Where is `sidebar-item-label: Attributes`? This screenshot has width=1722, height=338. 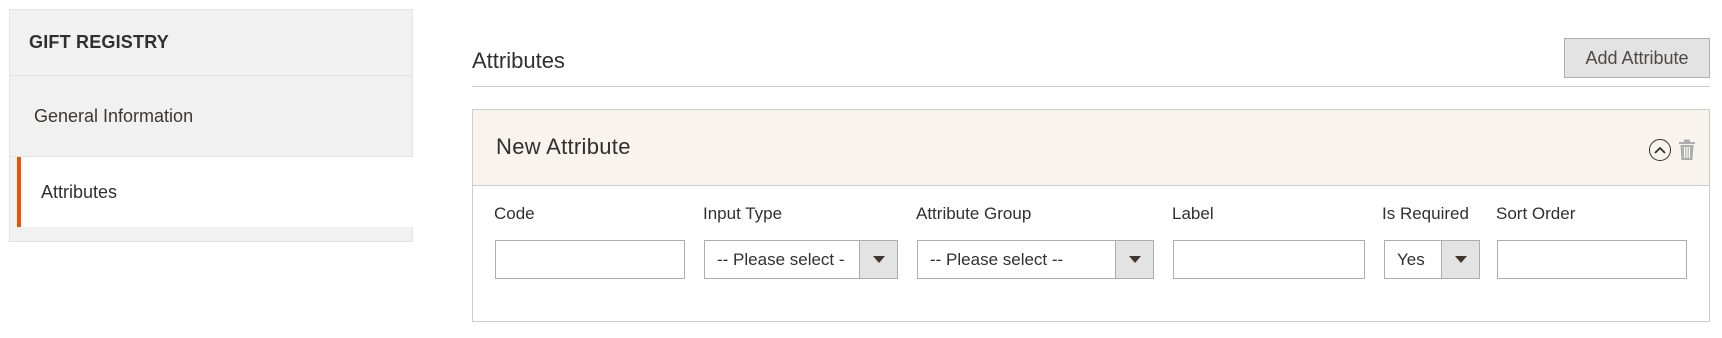
sidebar-item-label: Attributes is located at coordinates (79, 191).